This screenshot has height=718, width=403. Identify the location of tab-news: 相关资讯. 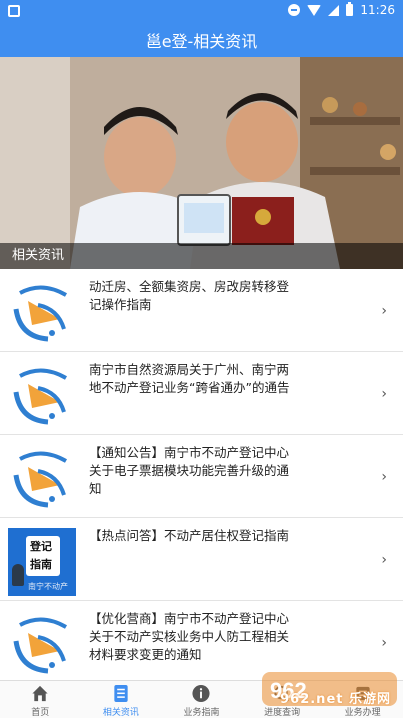
(121, 699).